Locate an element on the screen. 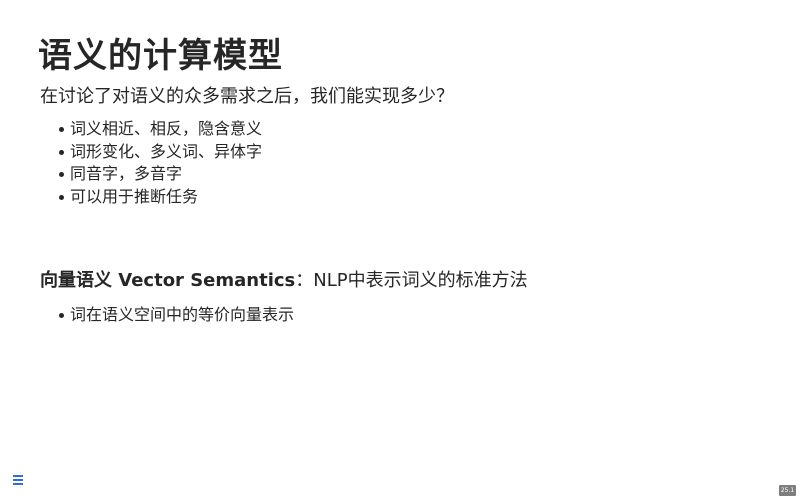  section-heading-strong: 向量语义 Vector Semantics is located at coordinates (168, 280).